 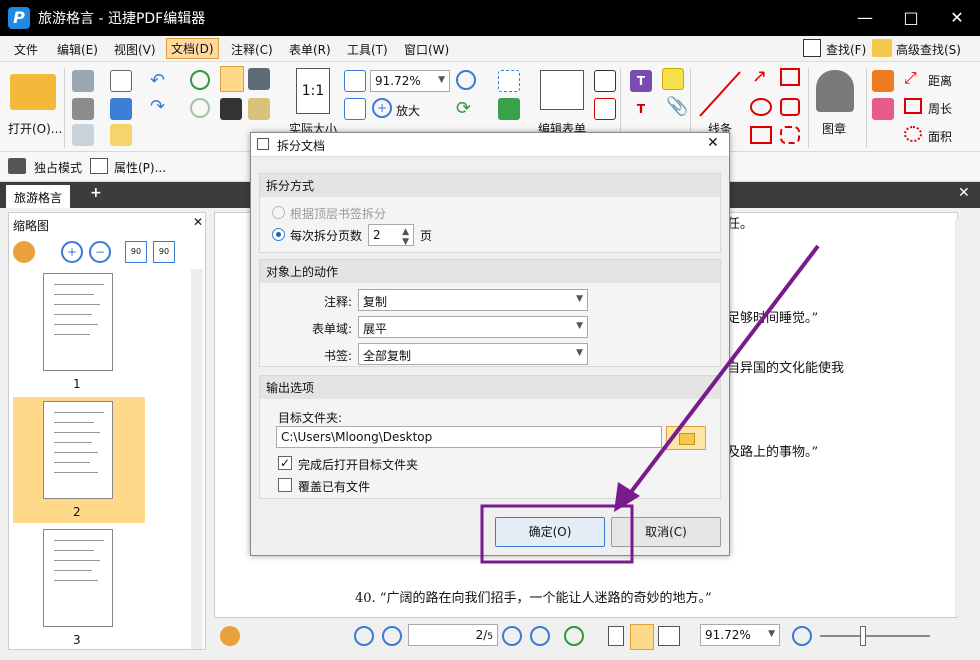 I want to click on bottom-zoom-select: 91.72% ▼, so click(x=740, y=635).